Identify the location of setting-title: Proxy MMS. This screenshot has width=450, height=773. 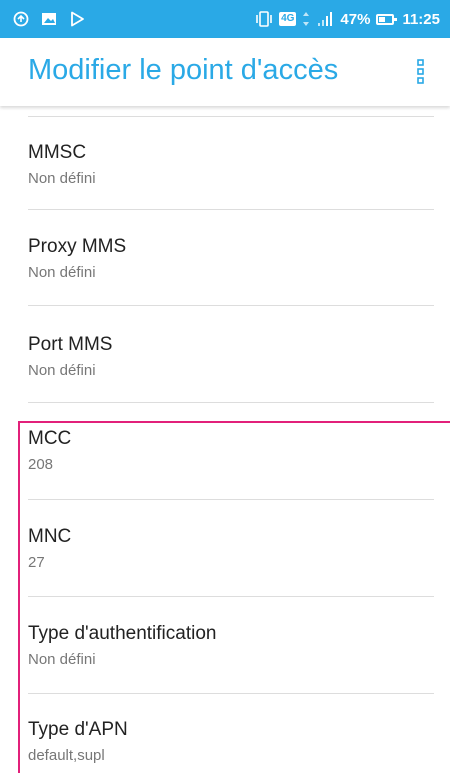
(77, 246).